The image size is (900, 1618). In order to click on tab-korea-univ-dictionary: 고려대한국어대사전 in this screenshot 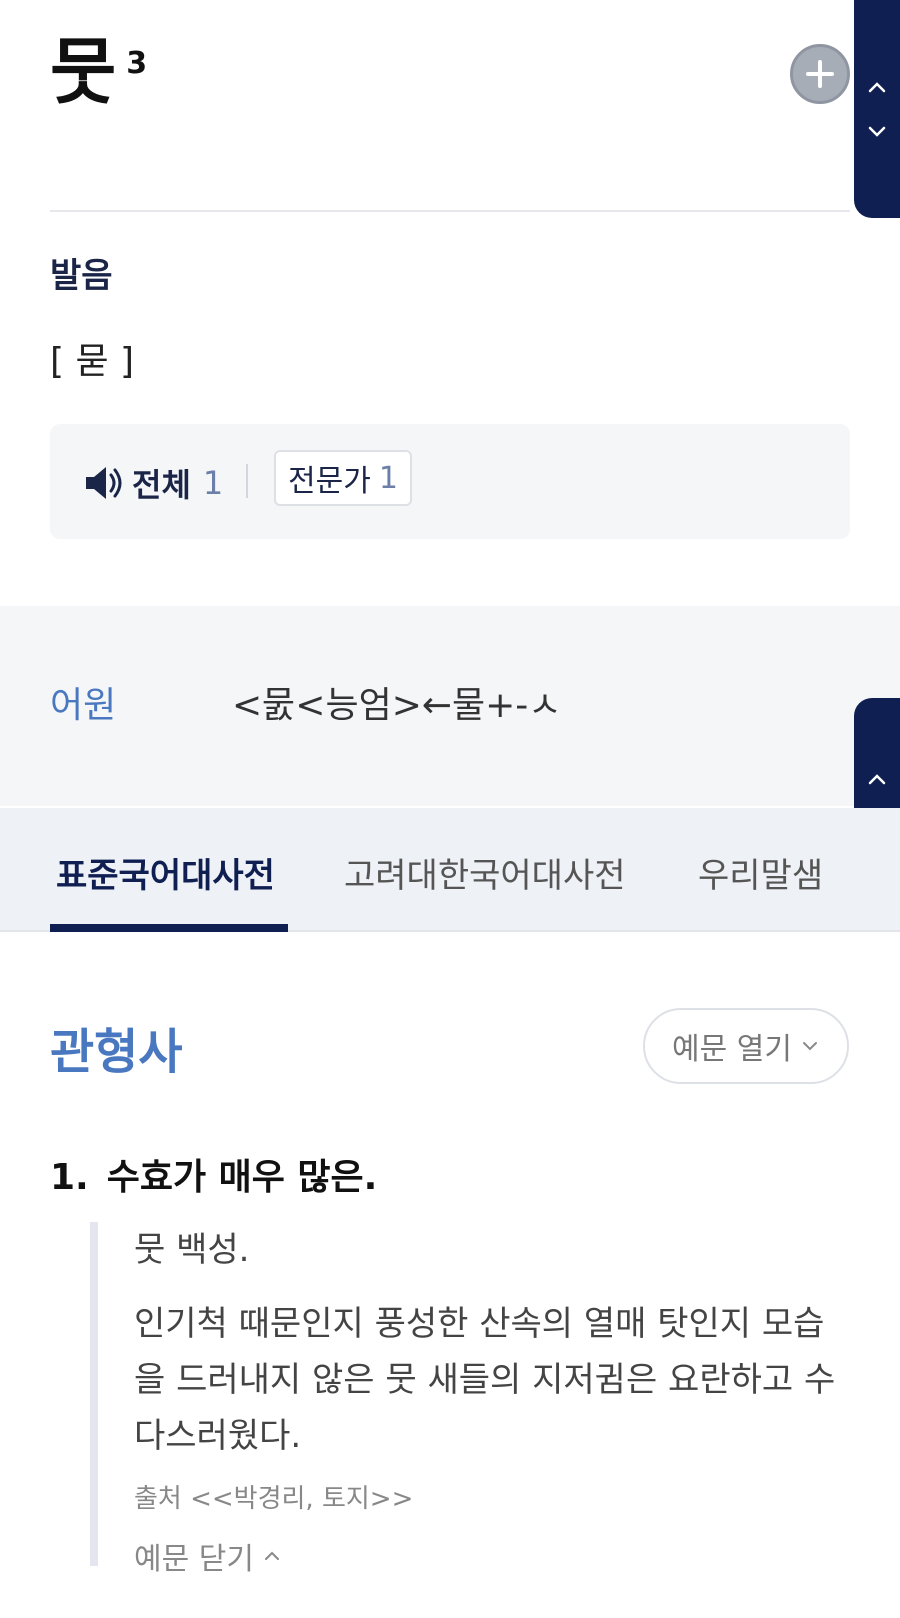, I will do `click(485, 872)`.